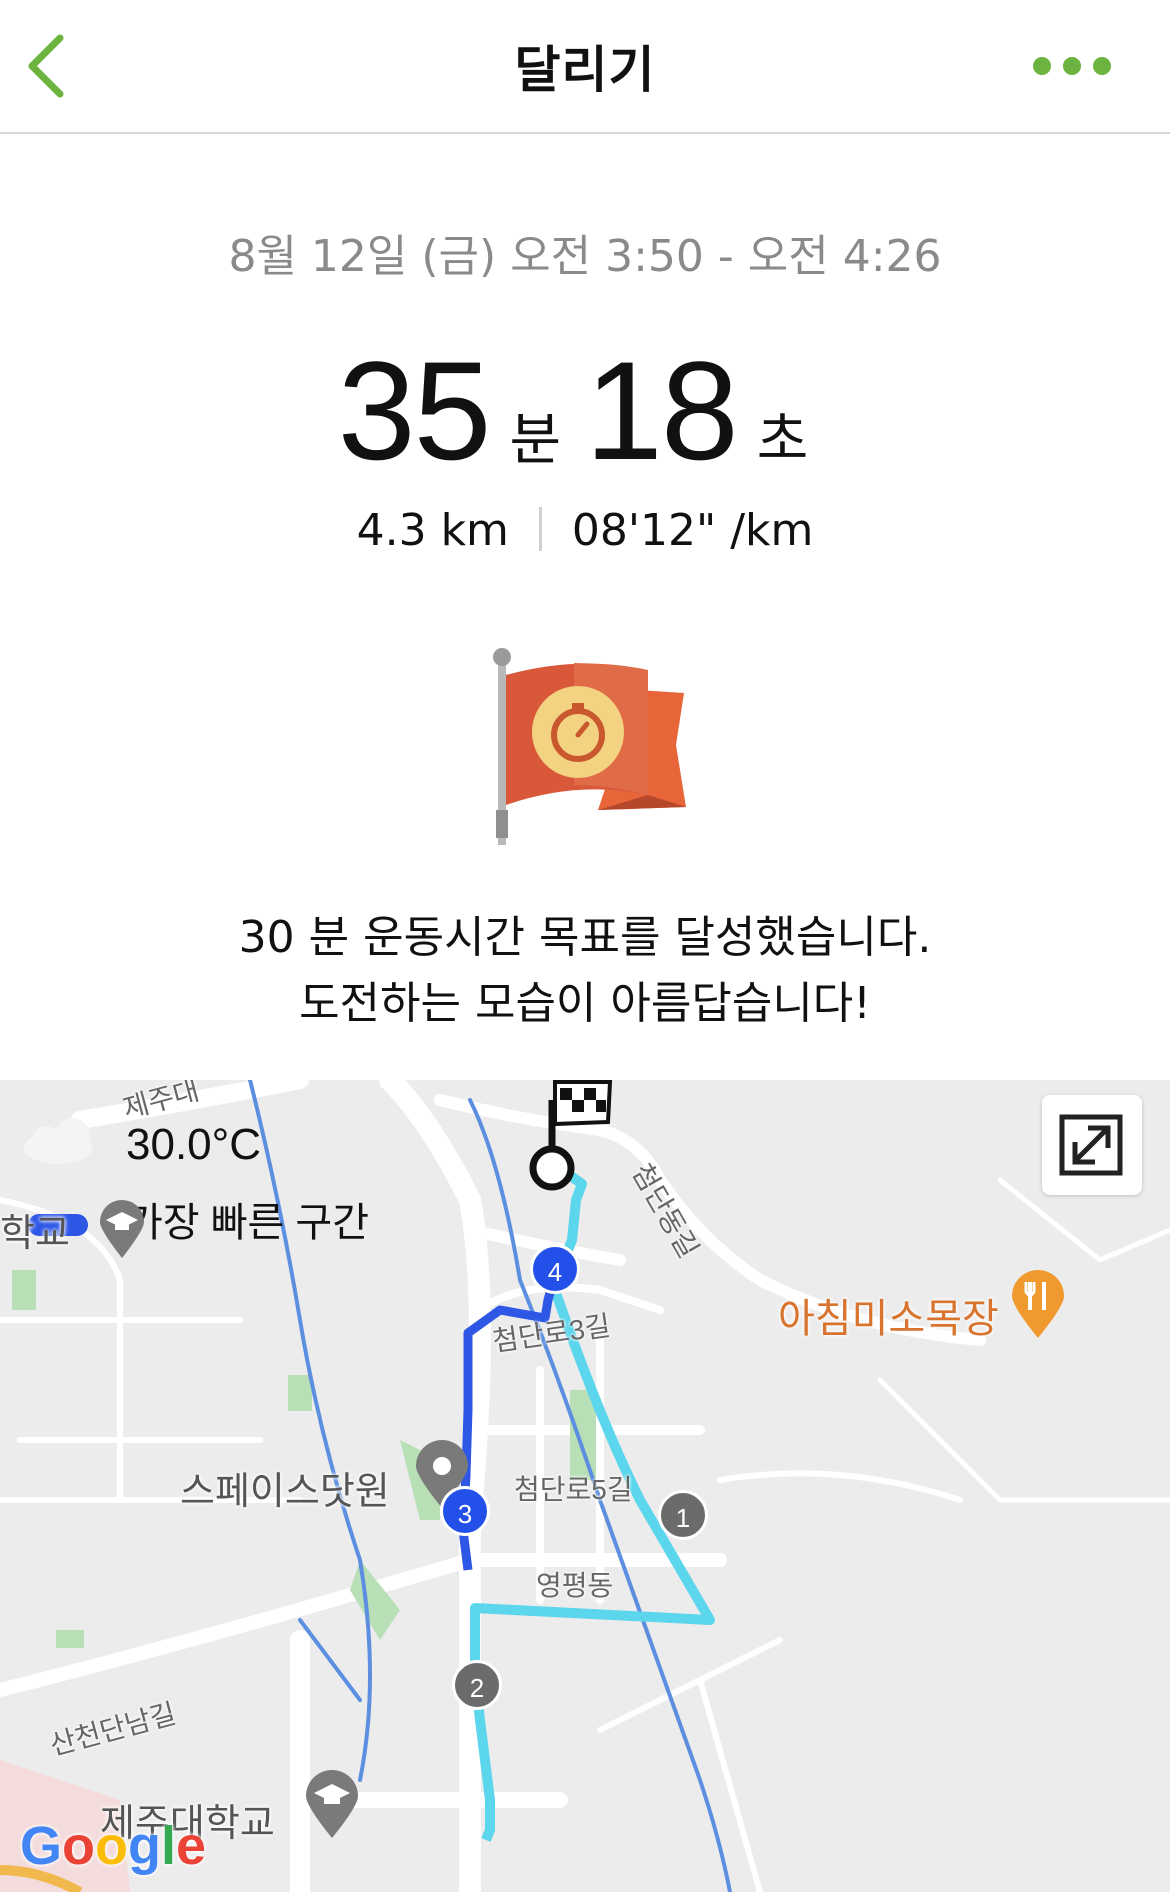  I want to click on nav-bar: 달리기, so click(585, 67).